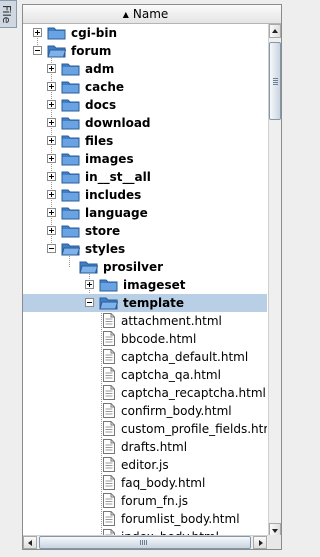  I want to click on tree-folder-row: imageset, so click(145, 285).